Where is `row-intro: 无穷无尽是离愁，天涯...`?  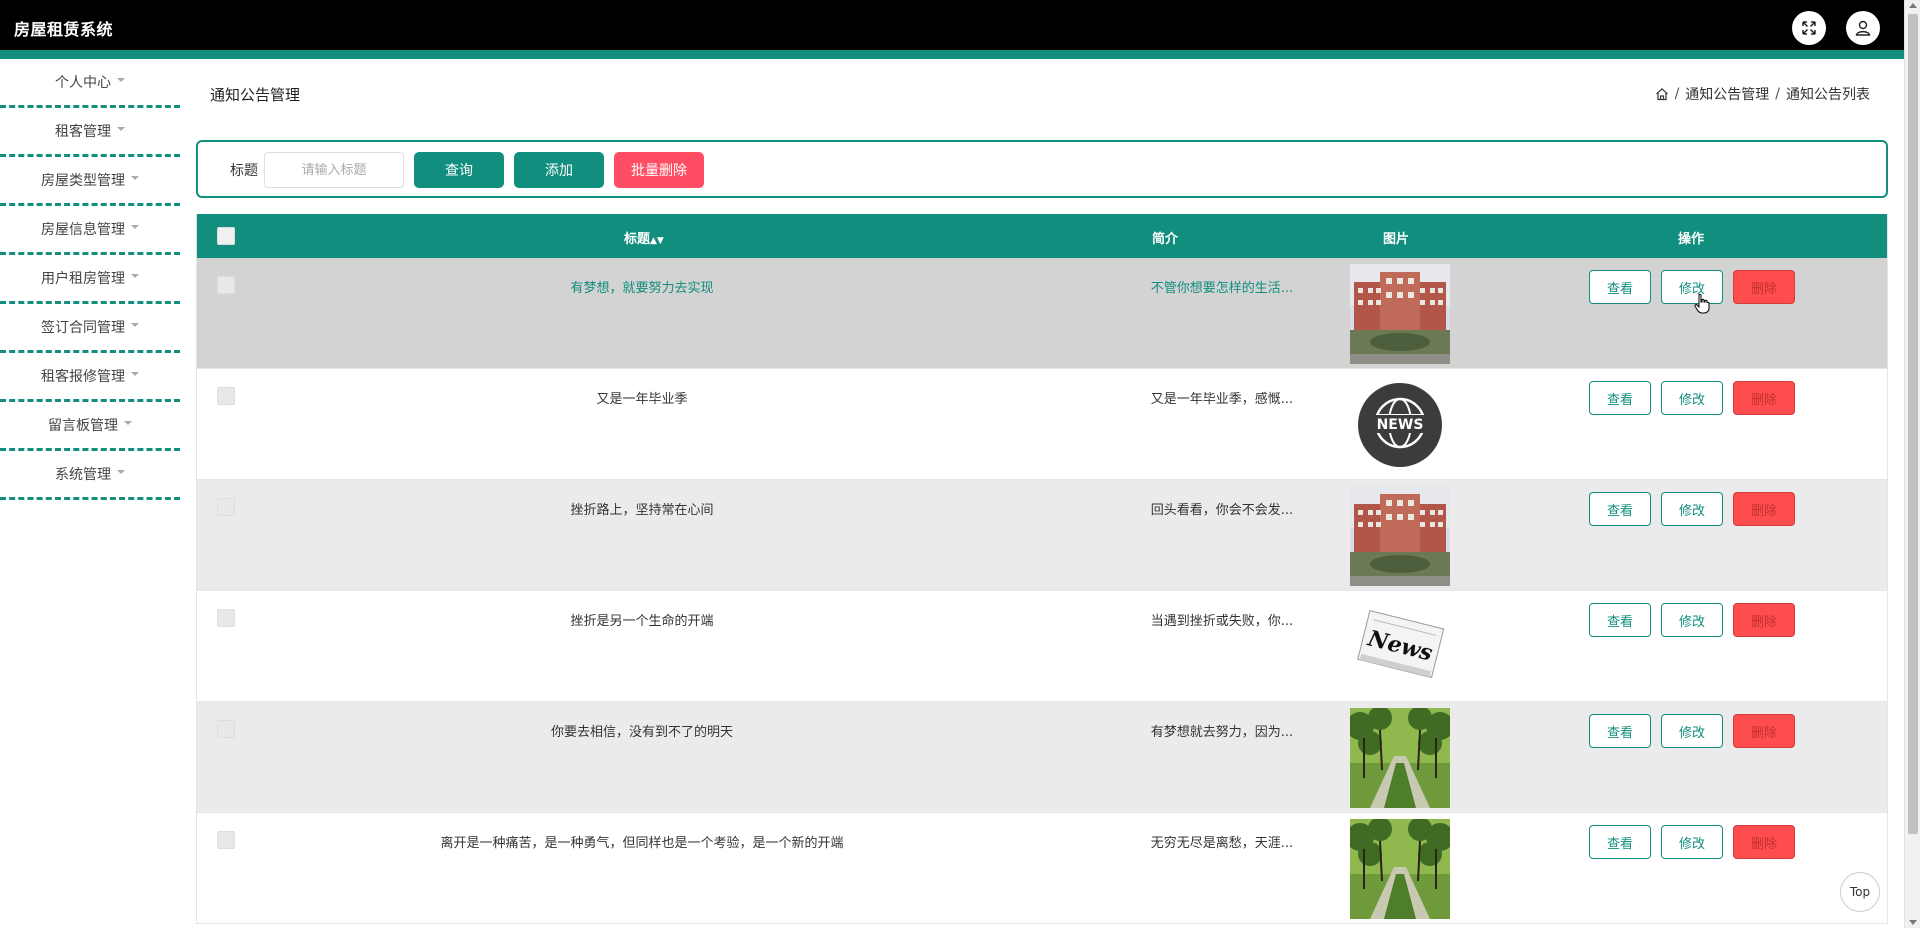 row-intro: 无穷无尽是离愁，天涯... is located at coordinates (1222, 843).